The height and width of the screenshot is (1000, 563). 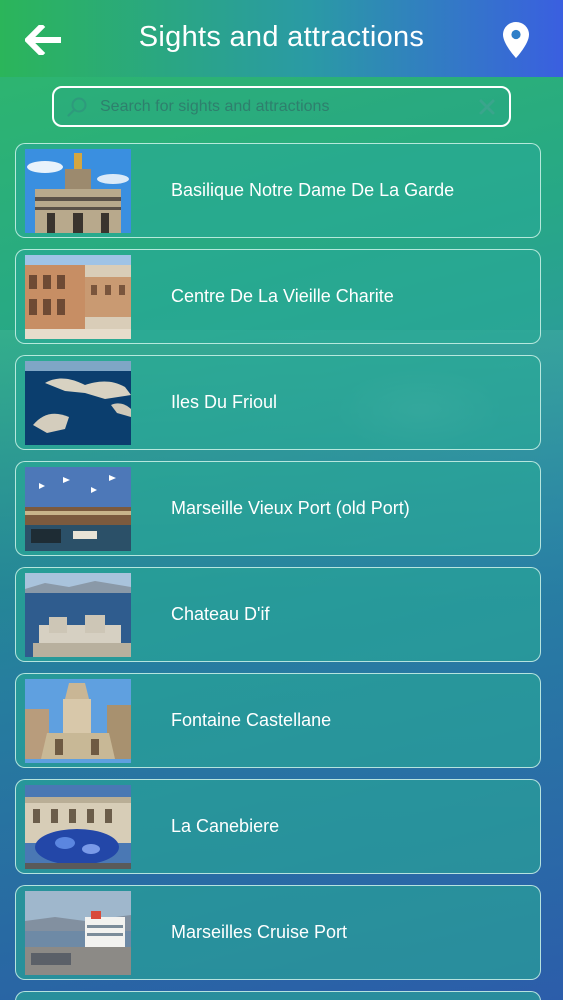 I want to click on list-item: Chateau D'if, so click(x=278, y=614).